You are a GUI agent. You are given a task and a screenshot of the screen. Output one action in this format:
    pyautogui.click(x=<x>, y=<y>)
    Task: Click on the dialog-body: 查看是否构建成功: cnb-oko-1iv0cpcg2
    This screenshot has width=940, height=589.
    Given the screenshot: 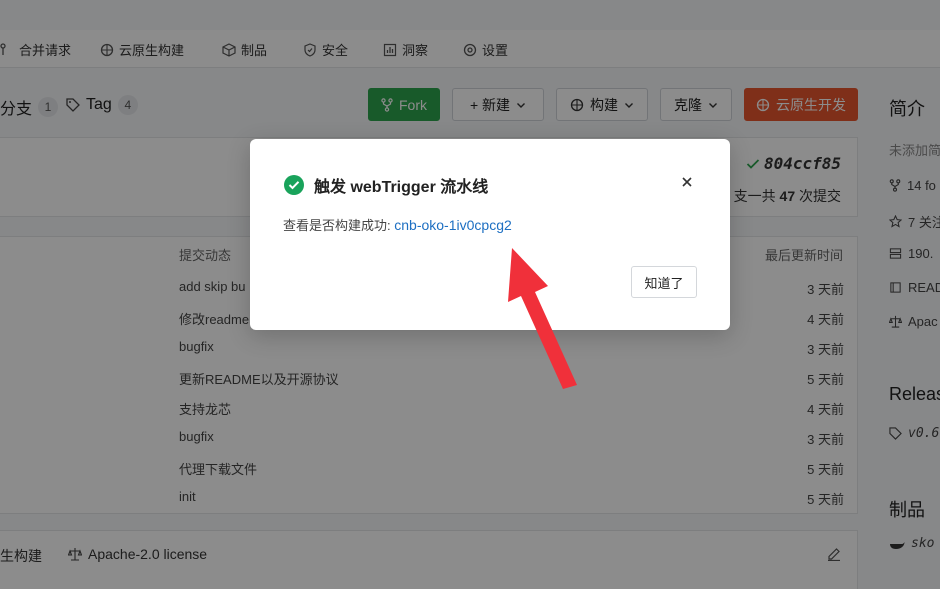 What is the action you would take?
    pyautogui.click(x=397, y=224)
    